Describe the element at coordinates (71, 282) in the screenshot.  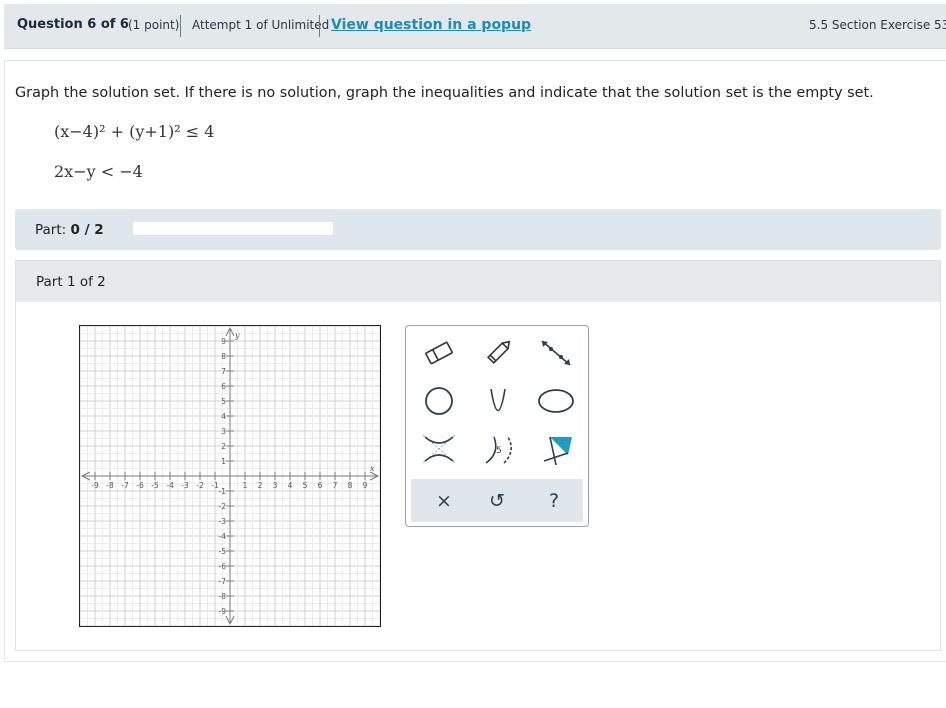
I see `part-title: Part 1 of 2` at that location.